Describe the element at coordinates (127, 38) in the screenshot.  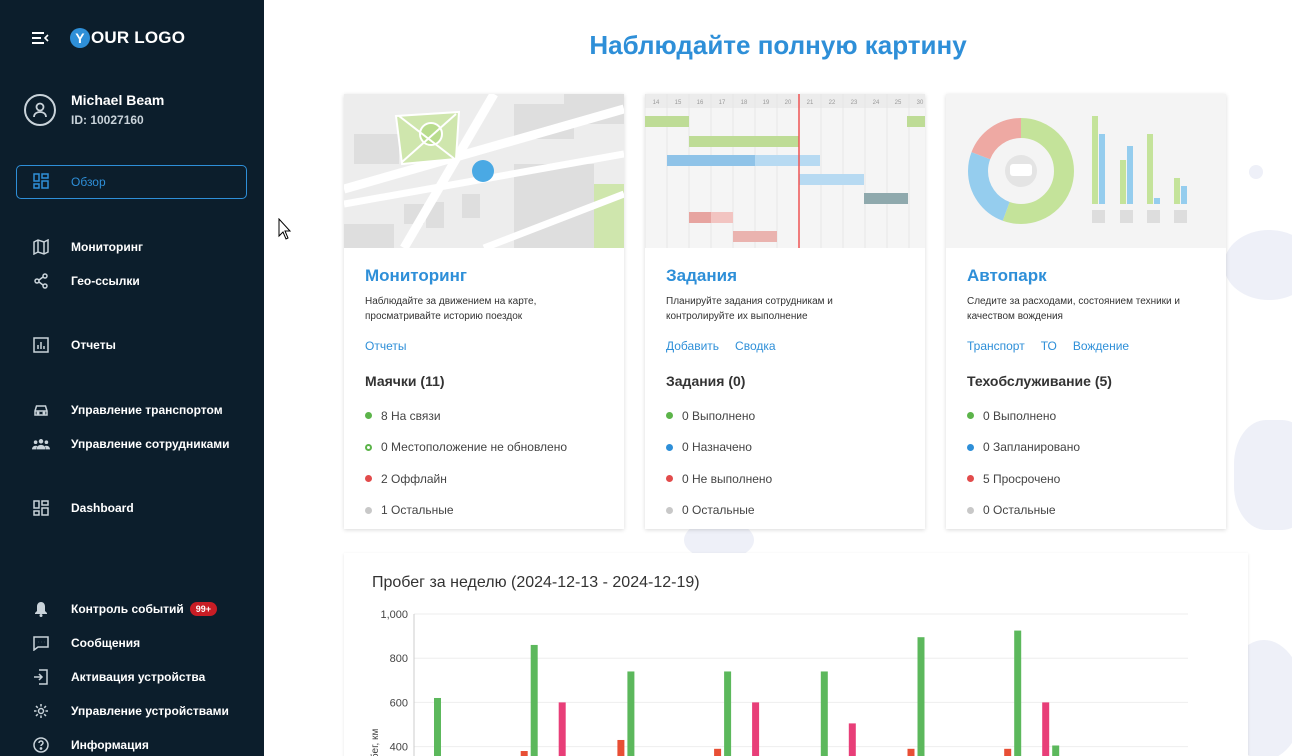
I see `logo: Y OUR LOGO` at that location.